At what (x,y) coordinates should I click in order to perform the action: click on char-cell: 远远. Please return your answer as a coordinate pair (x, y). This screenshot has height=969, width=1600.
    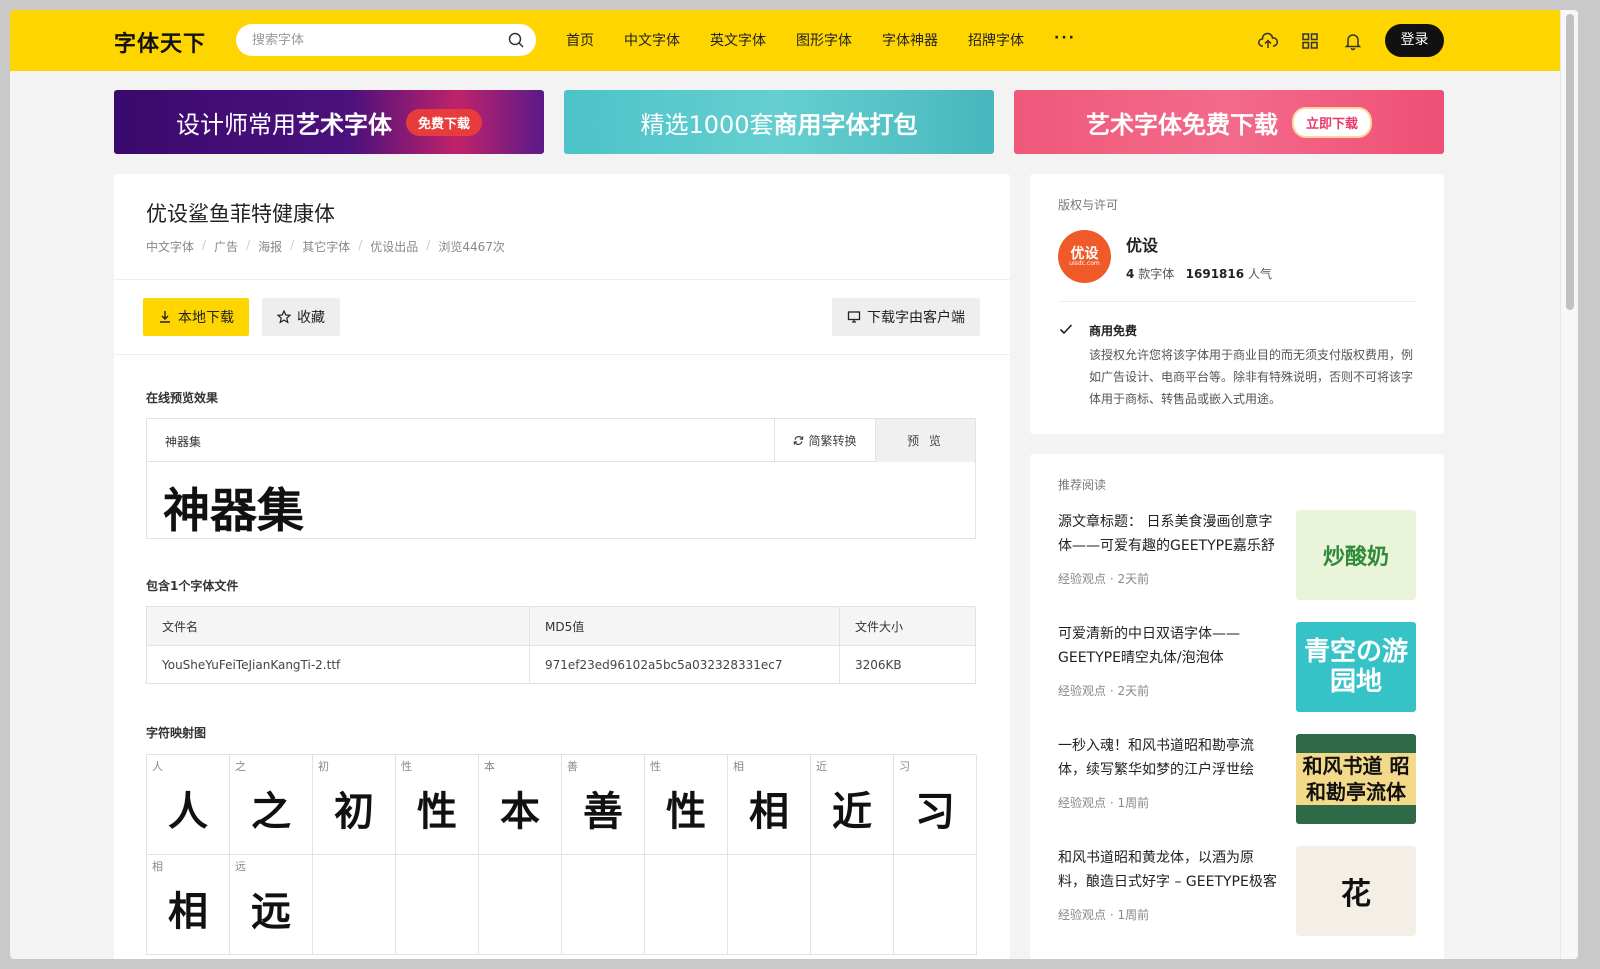
    Looking at the image, I should click on (271, 905).